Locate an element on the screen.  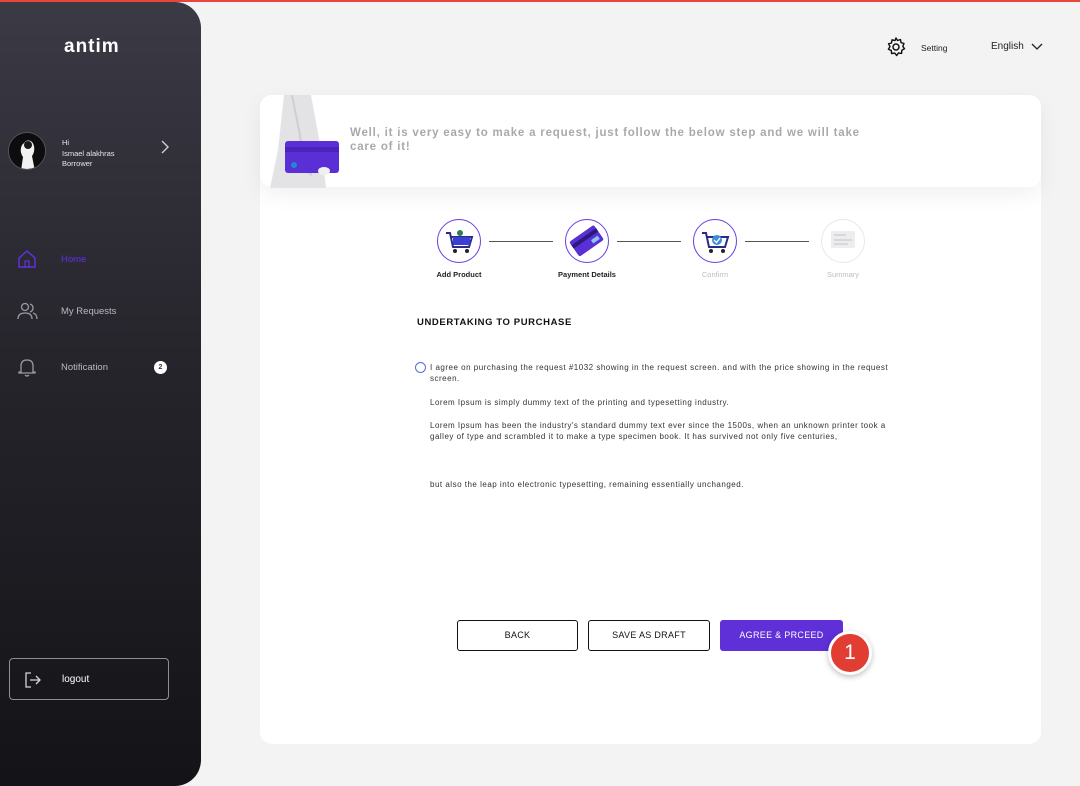
profile-greeting: Hi is located at coordinates (66, 142).